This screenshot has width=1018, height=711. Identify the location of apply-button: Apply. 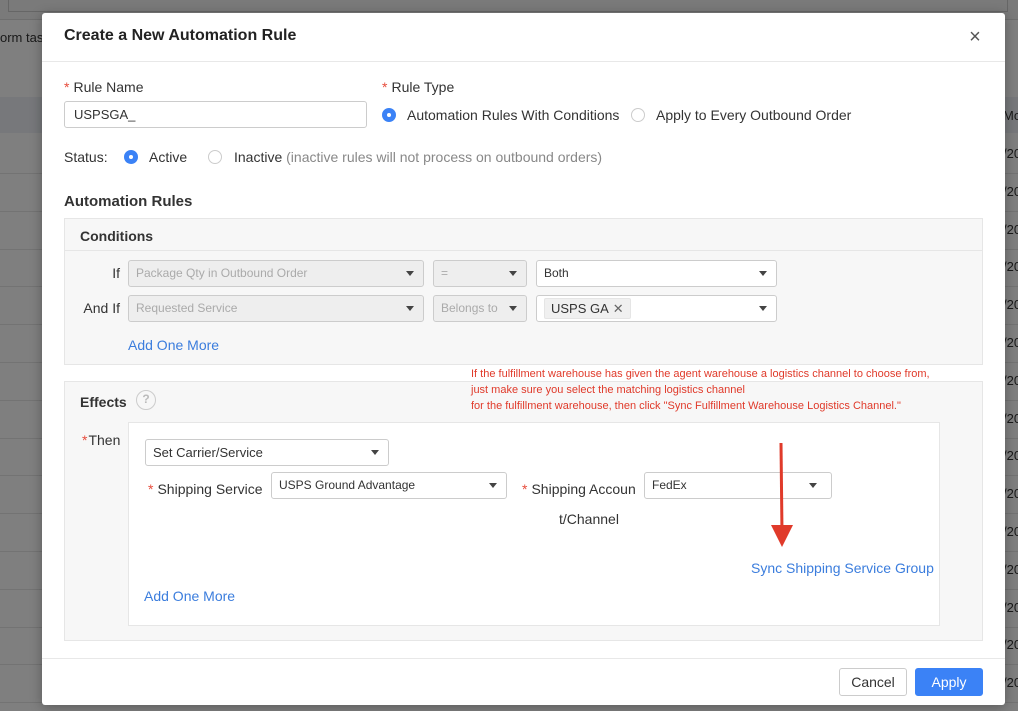
(949, 682).